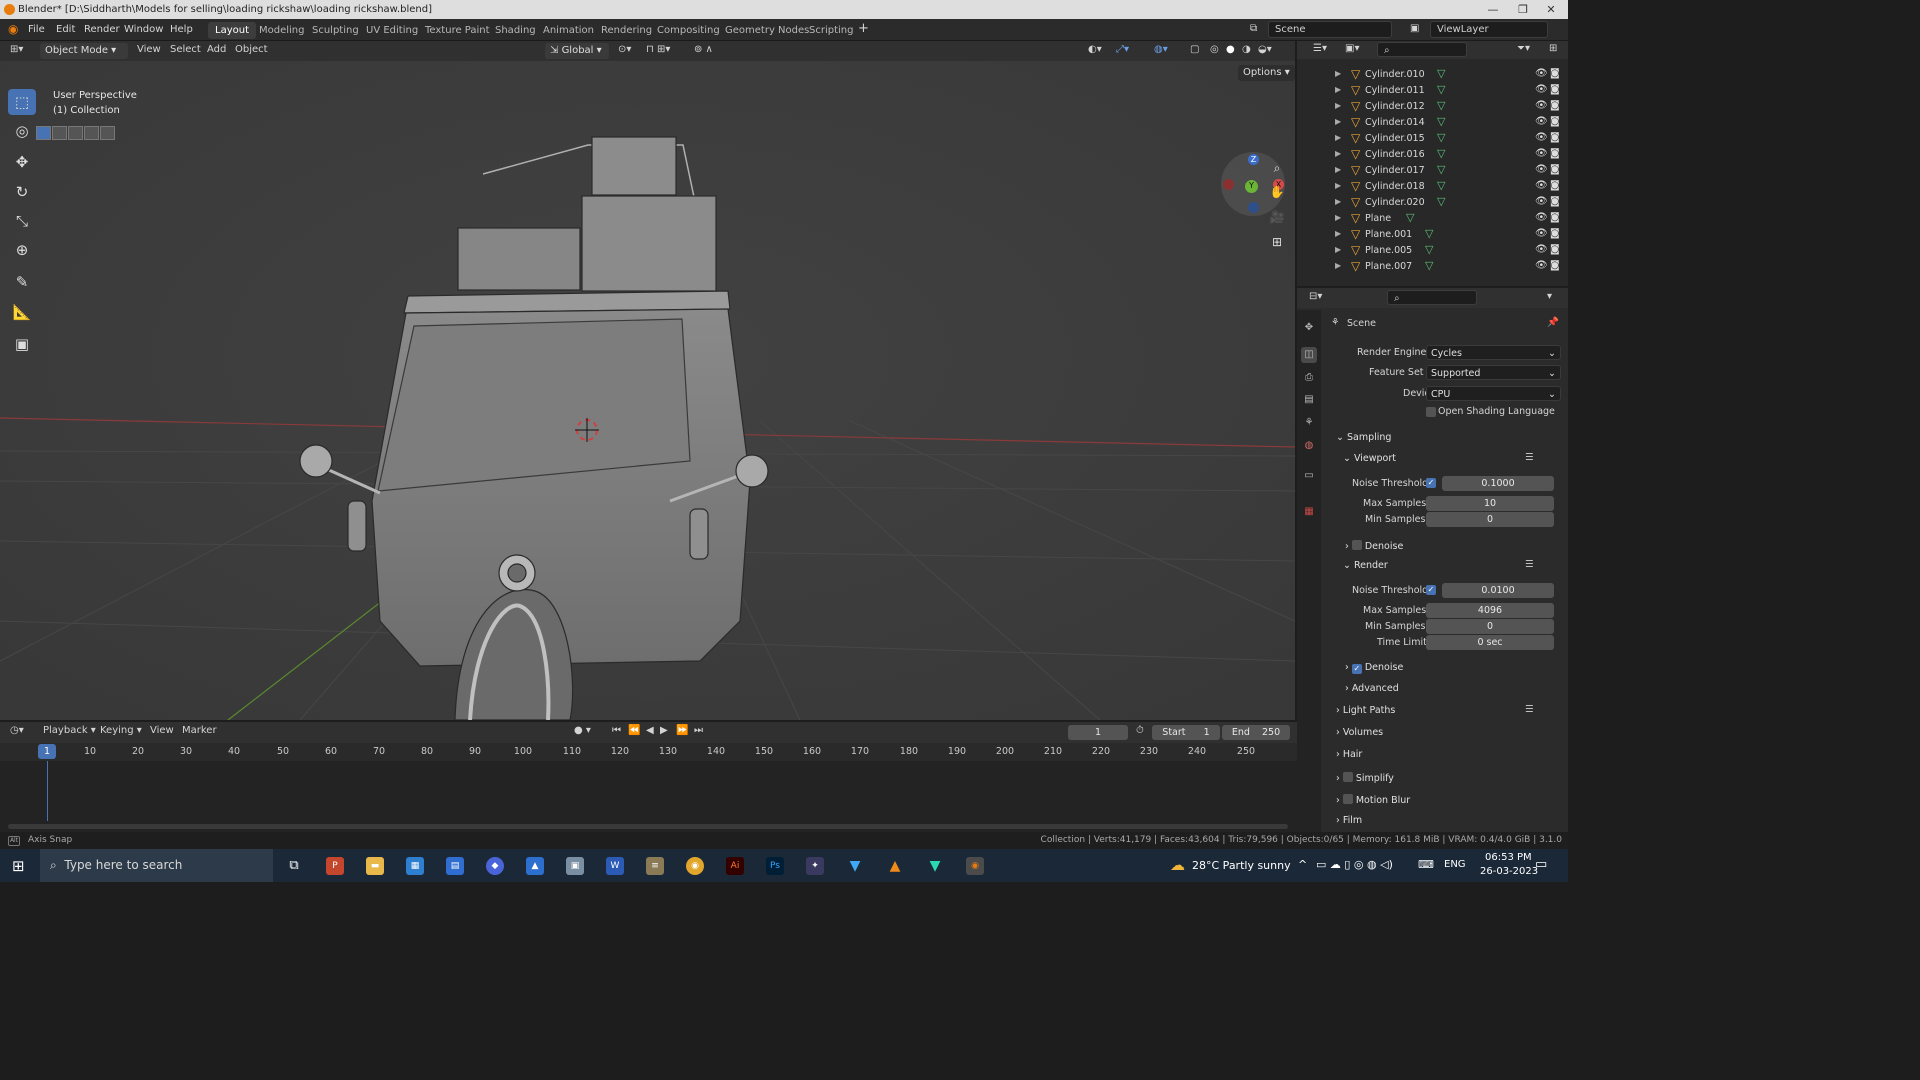 The height and width of the screenshot is (1080, 1920). What do you see at coordinates (455, 866) in the screenshot?
I see `microsoft-store-icon: ▤` at bounding box center [455, 866].